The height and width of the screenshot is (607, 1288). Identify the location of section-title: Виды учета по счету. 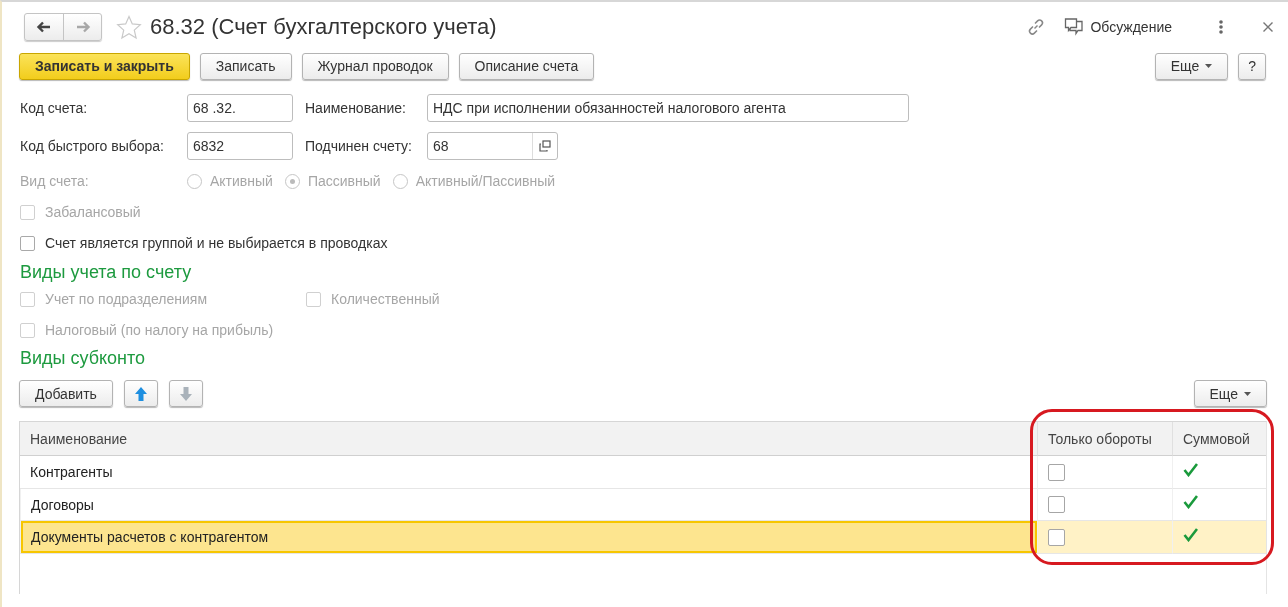
(106, 272).